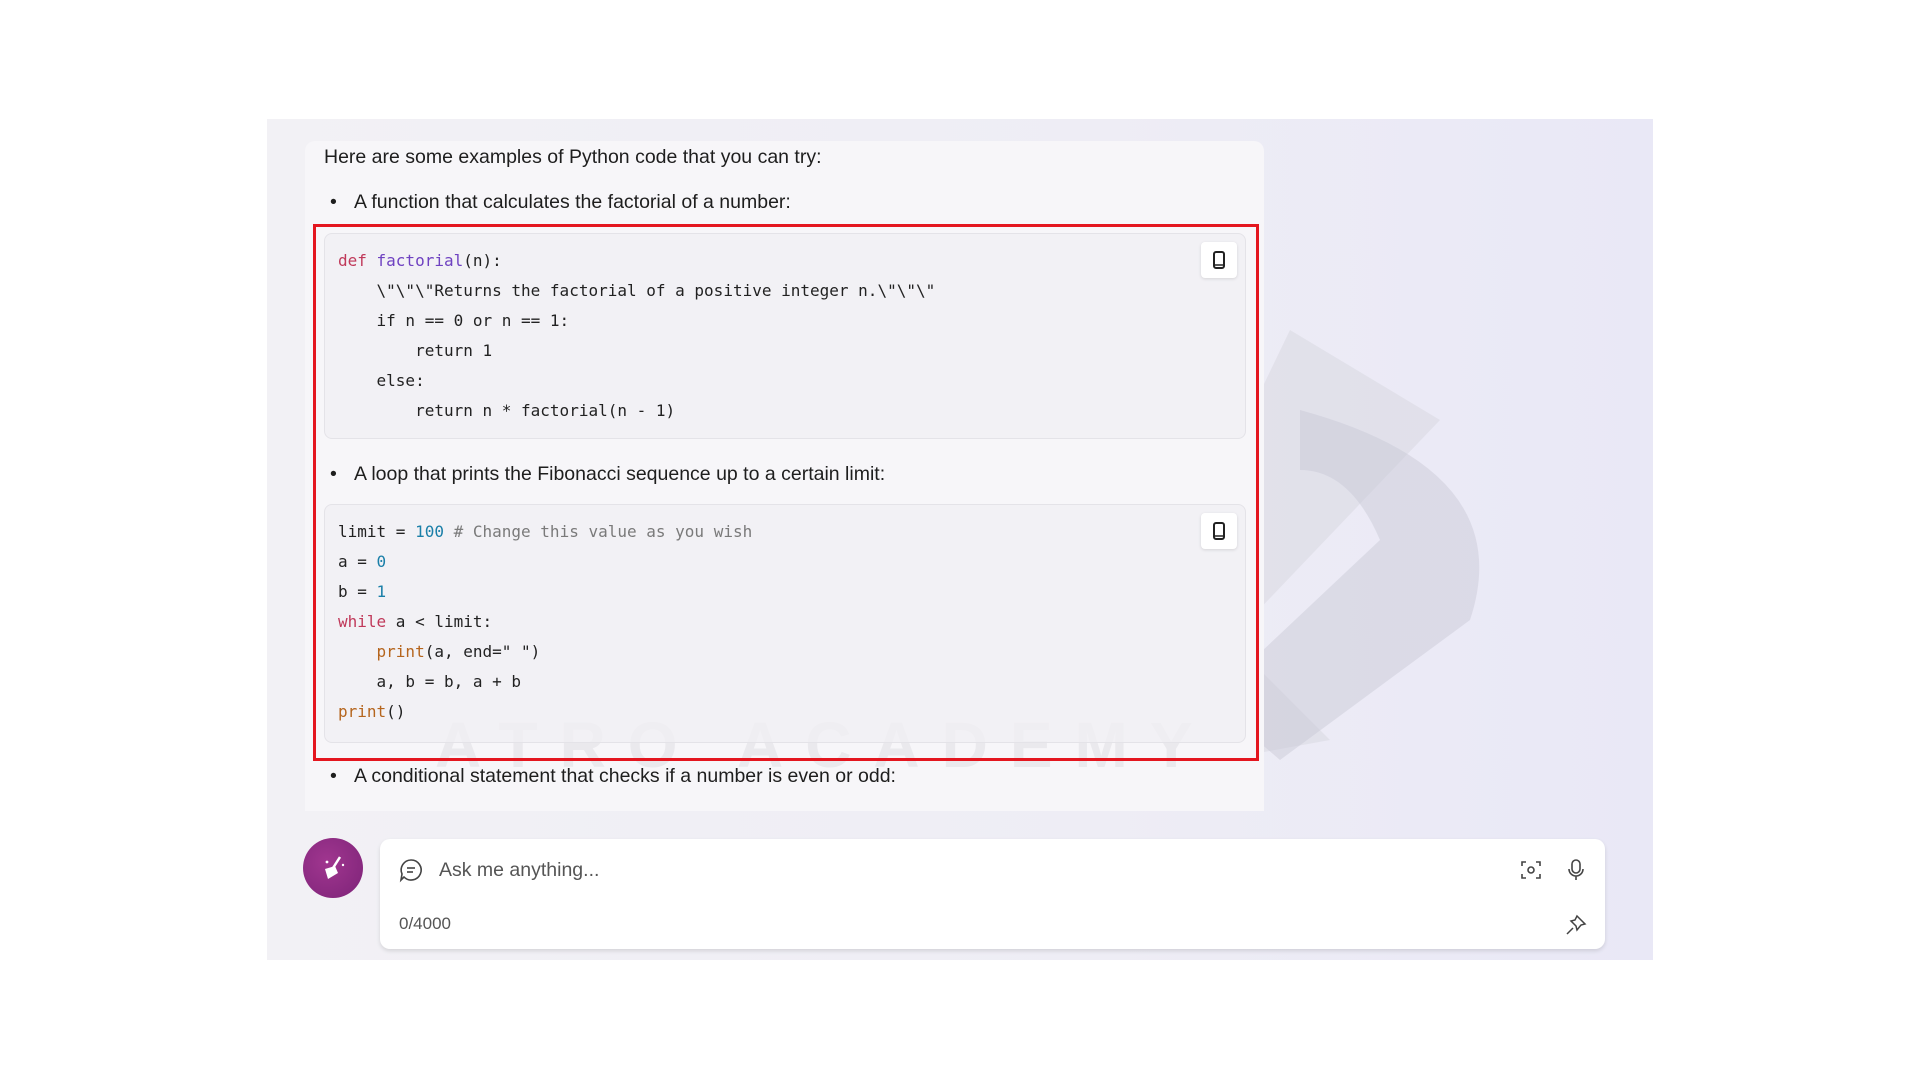  I want to click on new-topic-broom-icon, so click(335, 867).